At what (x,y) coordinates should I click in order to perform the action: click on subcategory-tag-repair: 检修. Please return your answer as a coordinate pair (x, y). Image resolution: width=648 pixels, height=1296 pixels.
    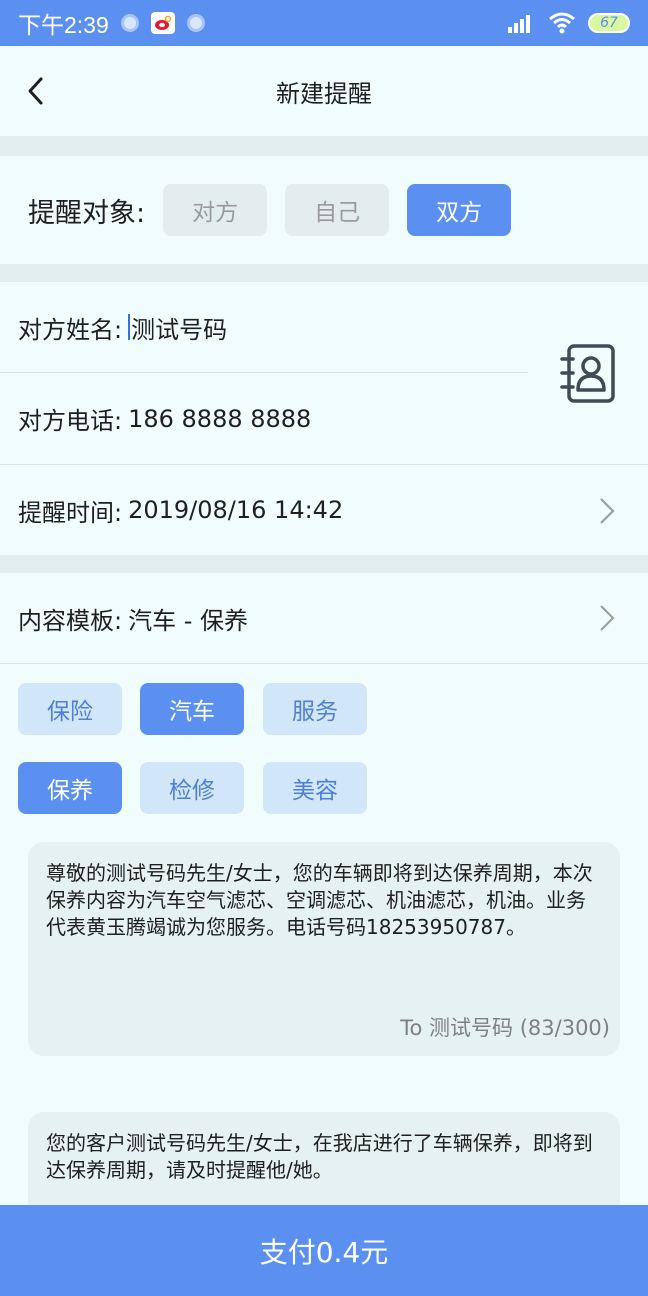
    Looking at the image, I should click on (192, 788).